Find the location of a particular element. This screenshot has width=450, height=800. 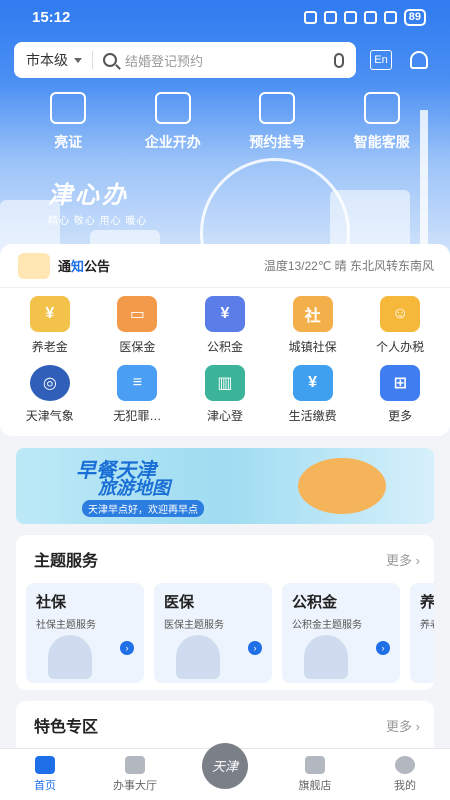

brand-title: 津心办 is located at coordinates (88, 194).